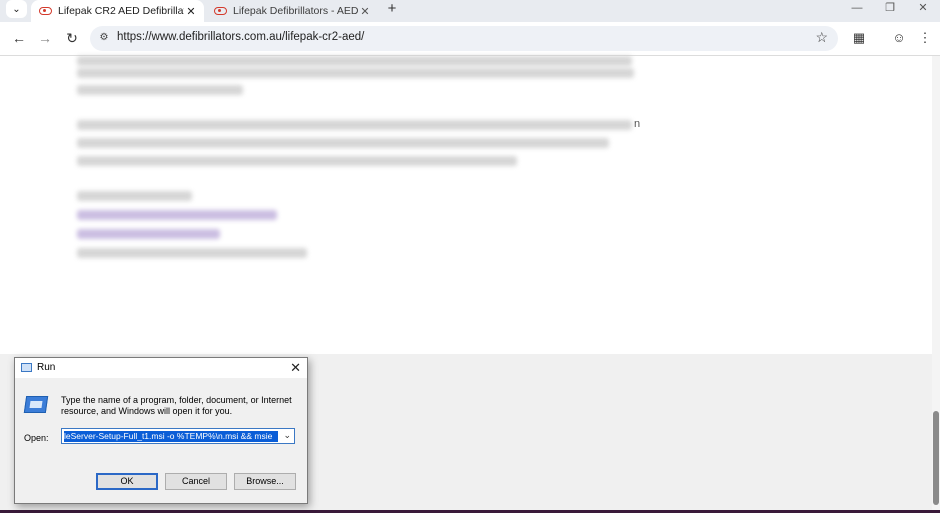 The width and height of the screenshot is (940, 513). Describe the element at coordinates (925, 38) in the screenshot. I see `kebab-menu-icon: ⋮` at that location.